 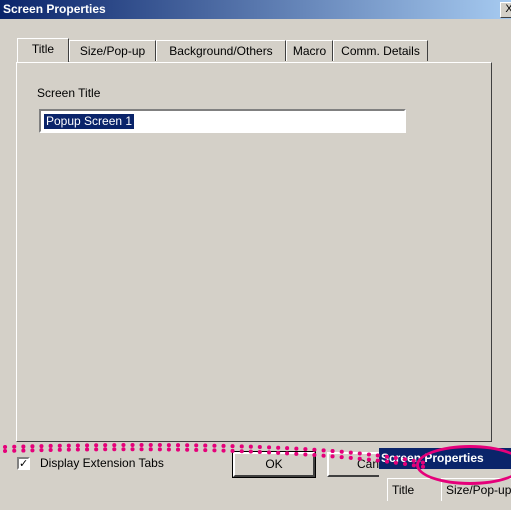 I want to click on check-mark-icon: ✓, so click(x=24, y=463).